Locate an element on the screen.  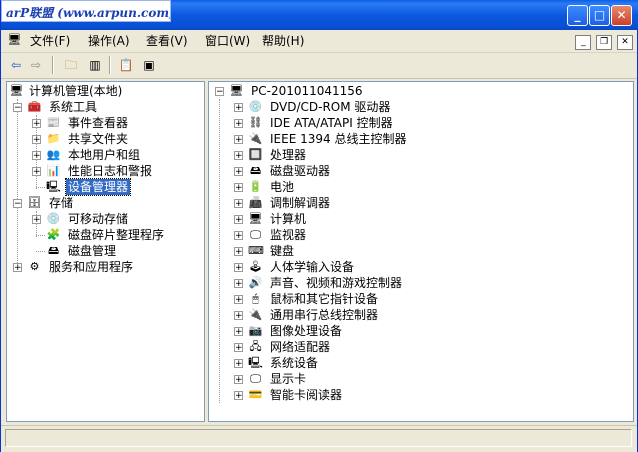
battery-icon: 🔋 is located at coordinates (255, 186).